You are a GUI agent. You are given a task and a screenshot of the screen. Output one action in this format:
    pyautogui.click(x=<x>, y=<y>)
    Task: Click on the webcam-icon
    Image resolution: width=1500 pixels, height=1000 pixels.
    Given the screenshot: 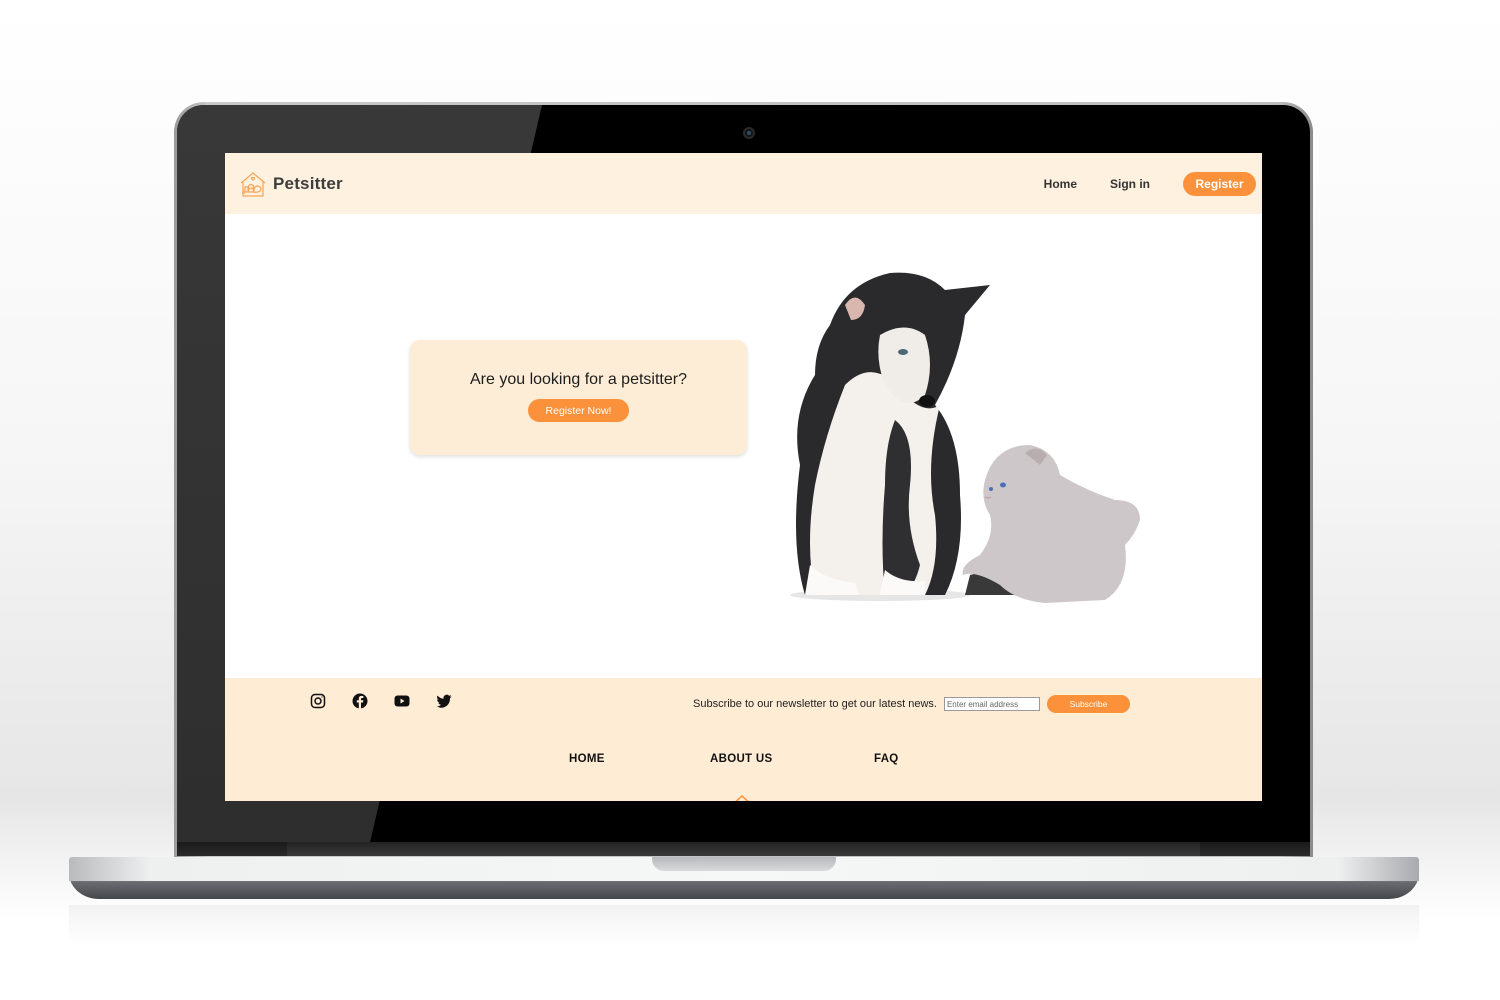 What is the action you would take?
    pyautogui.click(x=749, y=133)
    